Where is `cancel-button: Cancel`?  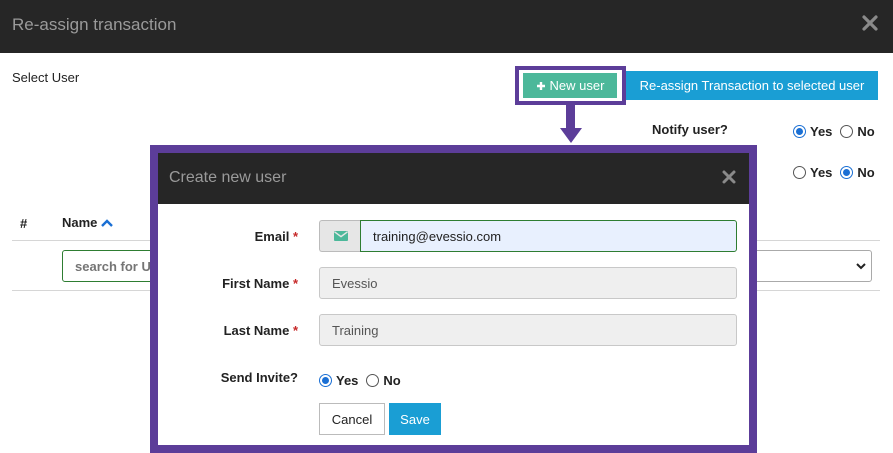 cancel-button: Cancel is located at coordinates (352, 419).